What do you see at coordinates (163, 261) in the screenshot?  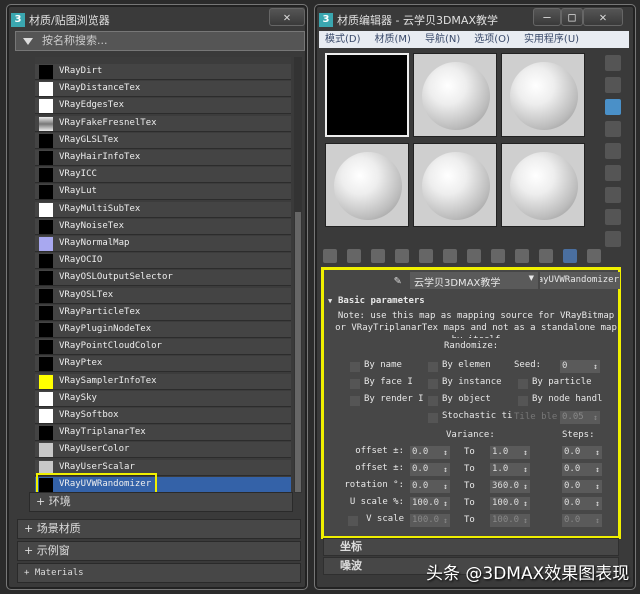 I see `map-list-item: VRayOCIO` at bounding box center [163, 261].